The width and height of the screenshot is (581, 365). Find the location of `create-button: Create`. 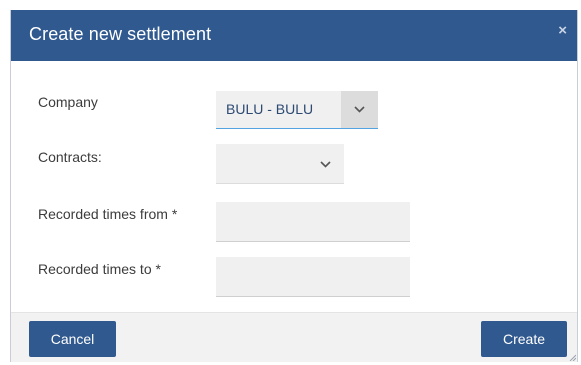

create-button: Create is located at coordinates (524, 339).